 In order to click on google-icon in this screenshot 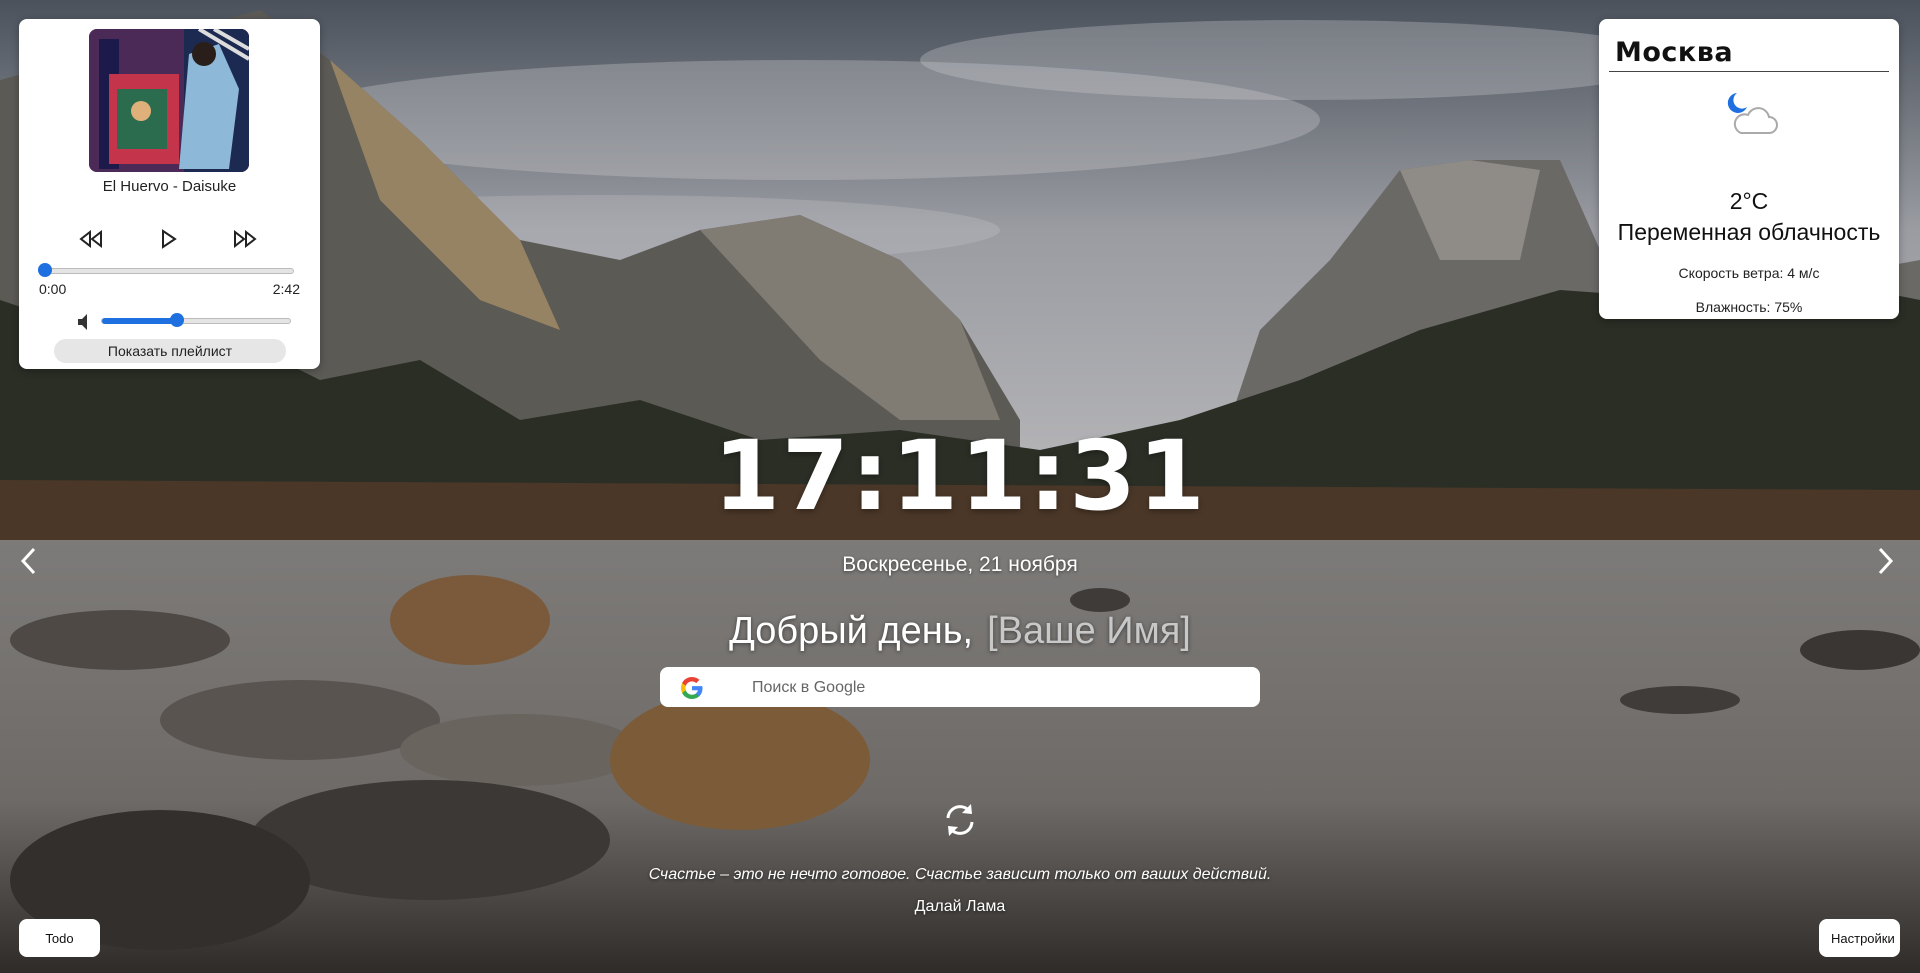, I will do `click(692, 688)`.